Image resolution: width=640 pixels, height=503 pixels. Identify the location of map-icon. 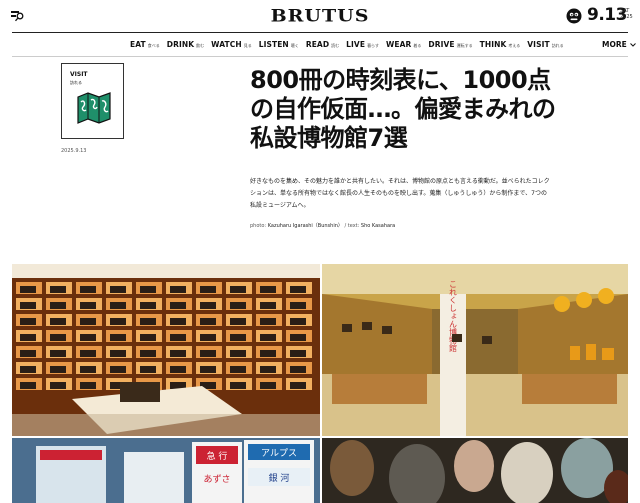
(94, 108).